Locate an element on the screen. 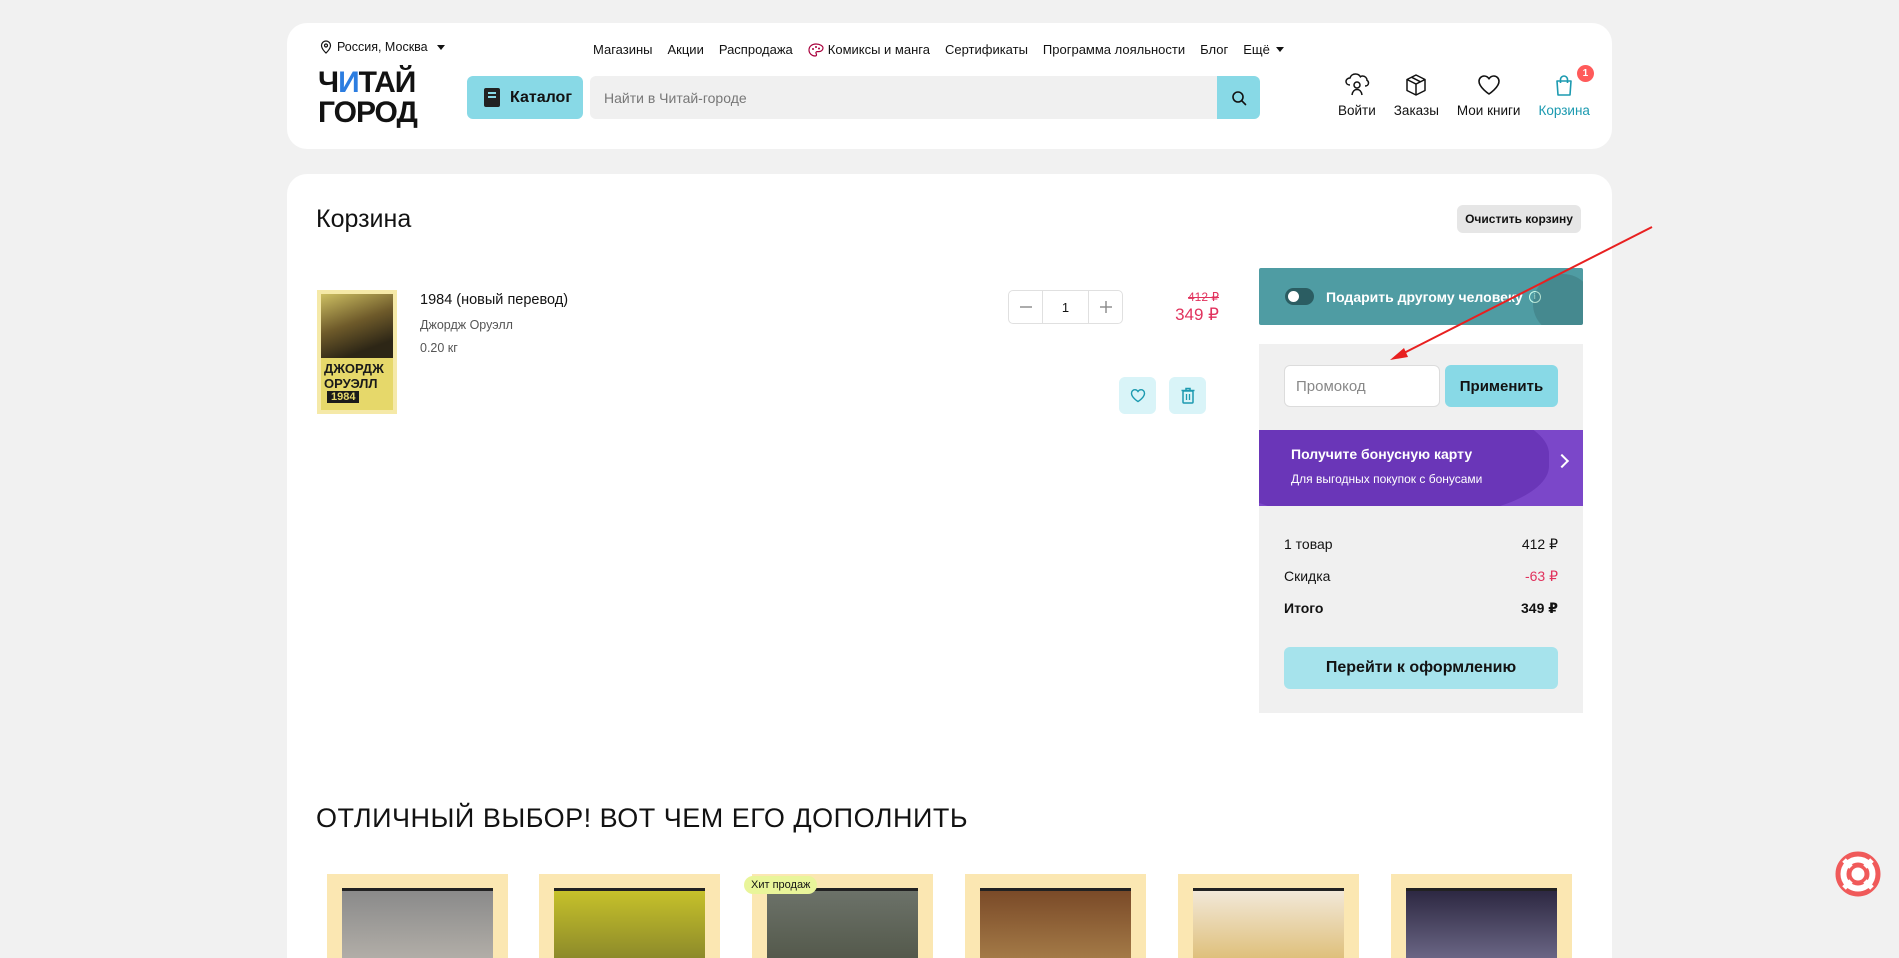  nav-loyalty: Программа лояльности is located at coordinates (1114, 49).